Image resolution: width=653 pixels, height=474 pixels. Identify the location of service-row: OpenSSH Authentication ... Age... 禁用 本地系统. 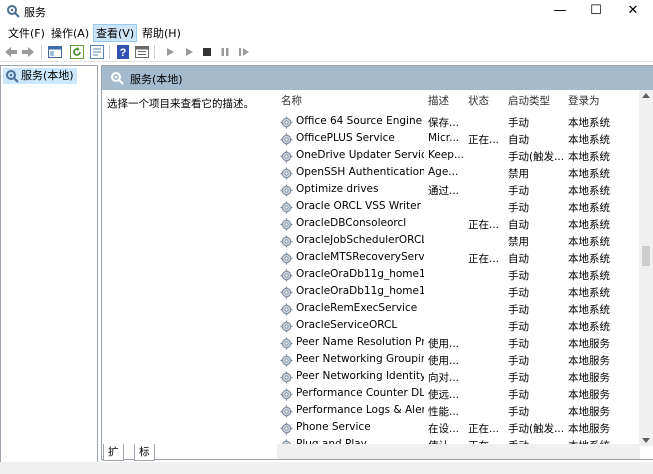
(457, 173).